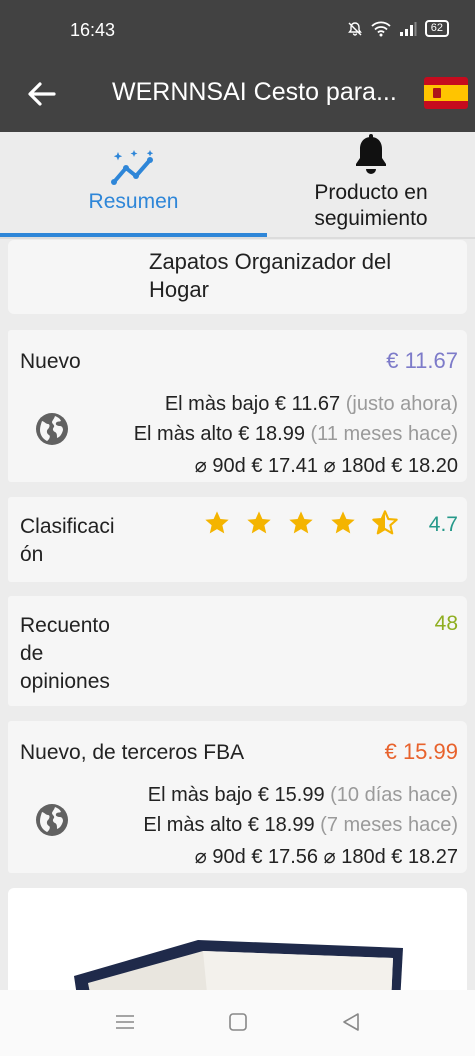  What do you see at coordinates (237, 651) in the screenshot?
I see `reviews-card: Recuento de opiniones 48` at bounding box center [237, 651].